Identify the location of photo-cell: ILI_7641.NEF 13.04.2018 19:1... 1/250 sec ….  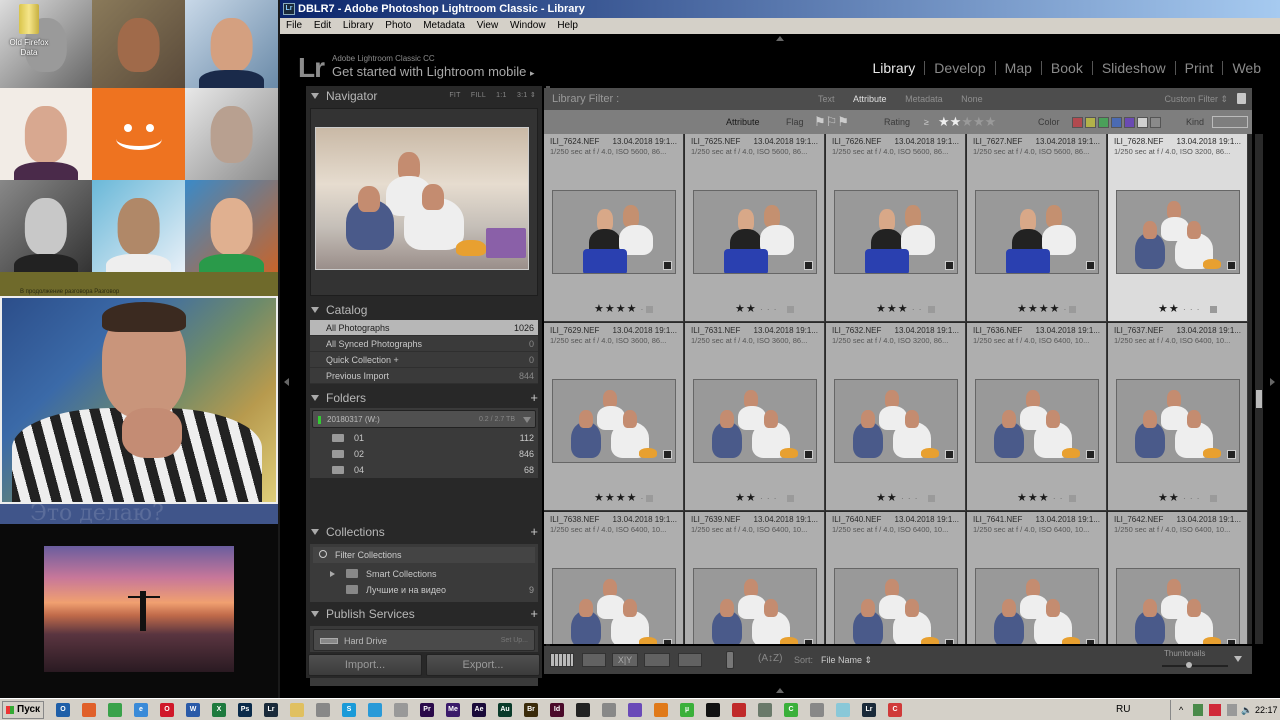
(1037, 578).